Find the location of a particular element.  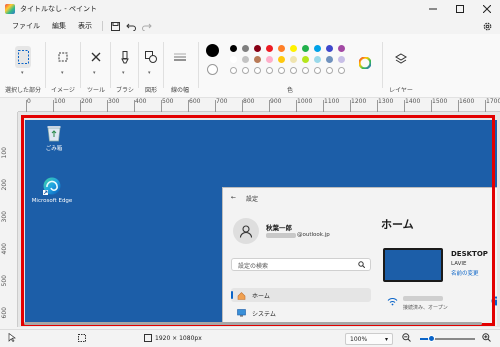

brushes-group-label: ブラシ is located at coordinates (125, 90).